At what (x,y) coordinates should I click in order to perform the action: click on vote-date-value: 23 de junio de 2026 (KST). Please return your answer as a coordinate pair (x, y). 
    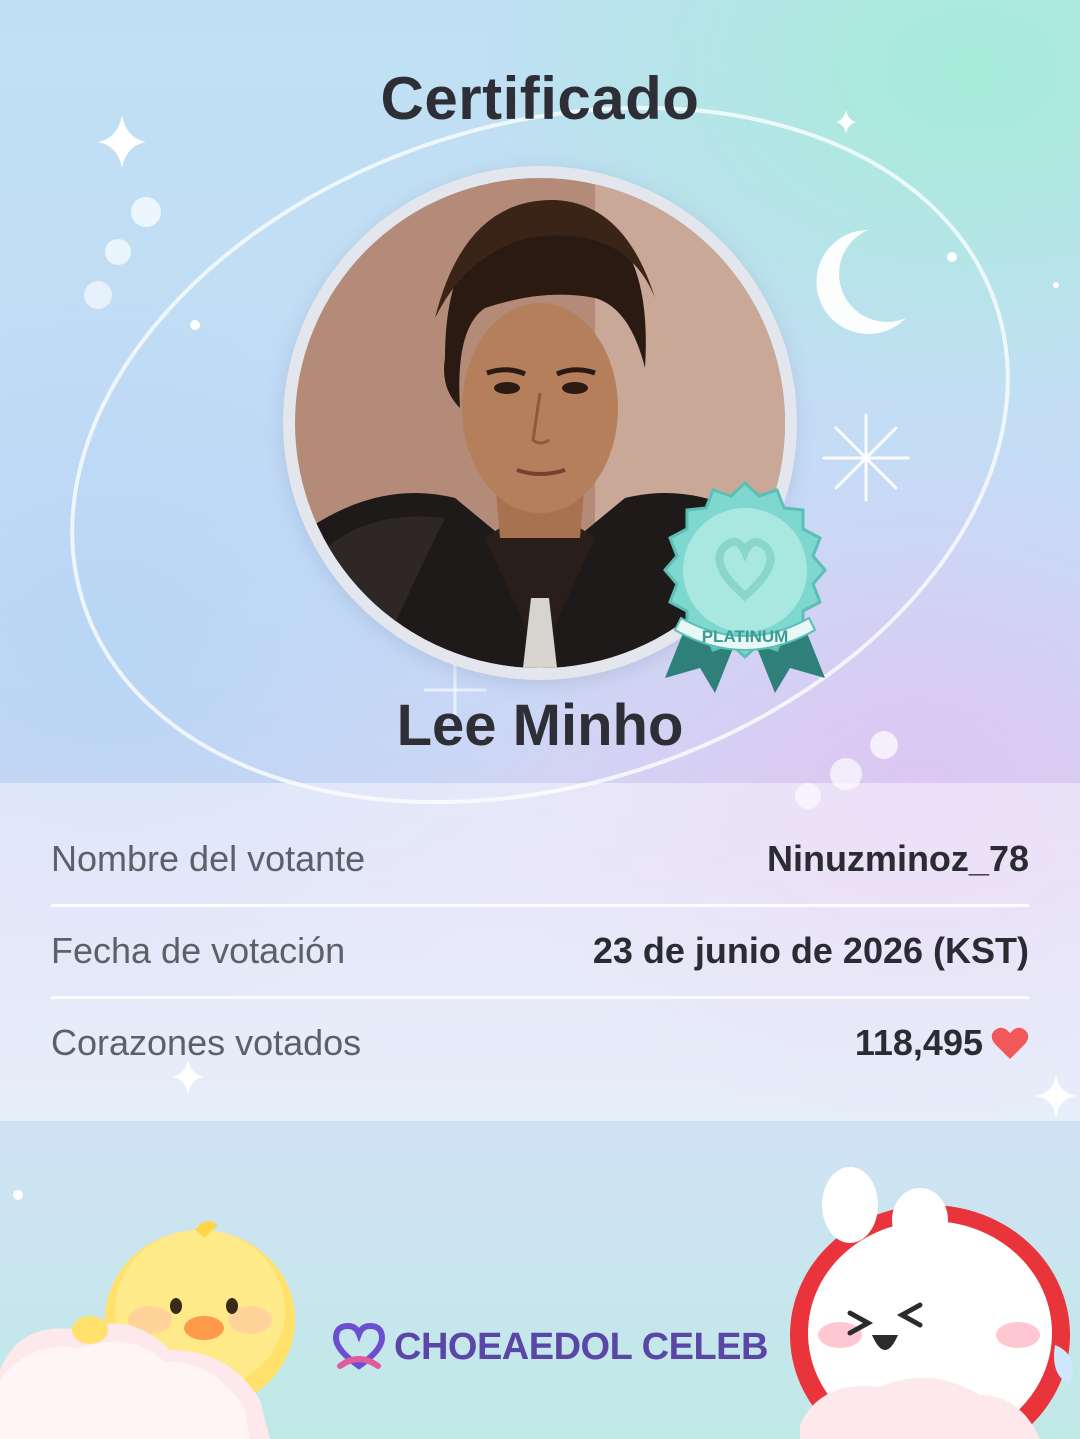
    Looking at the image, I should click on (810, 950).